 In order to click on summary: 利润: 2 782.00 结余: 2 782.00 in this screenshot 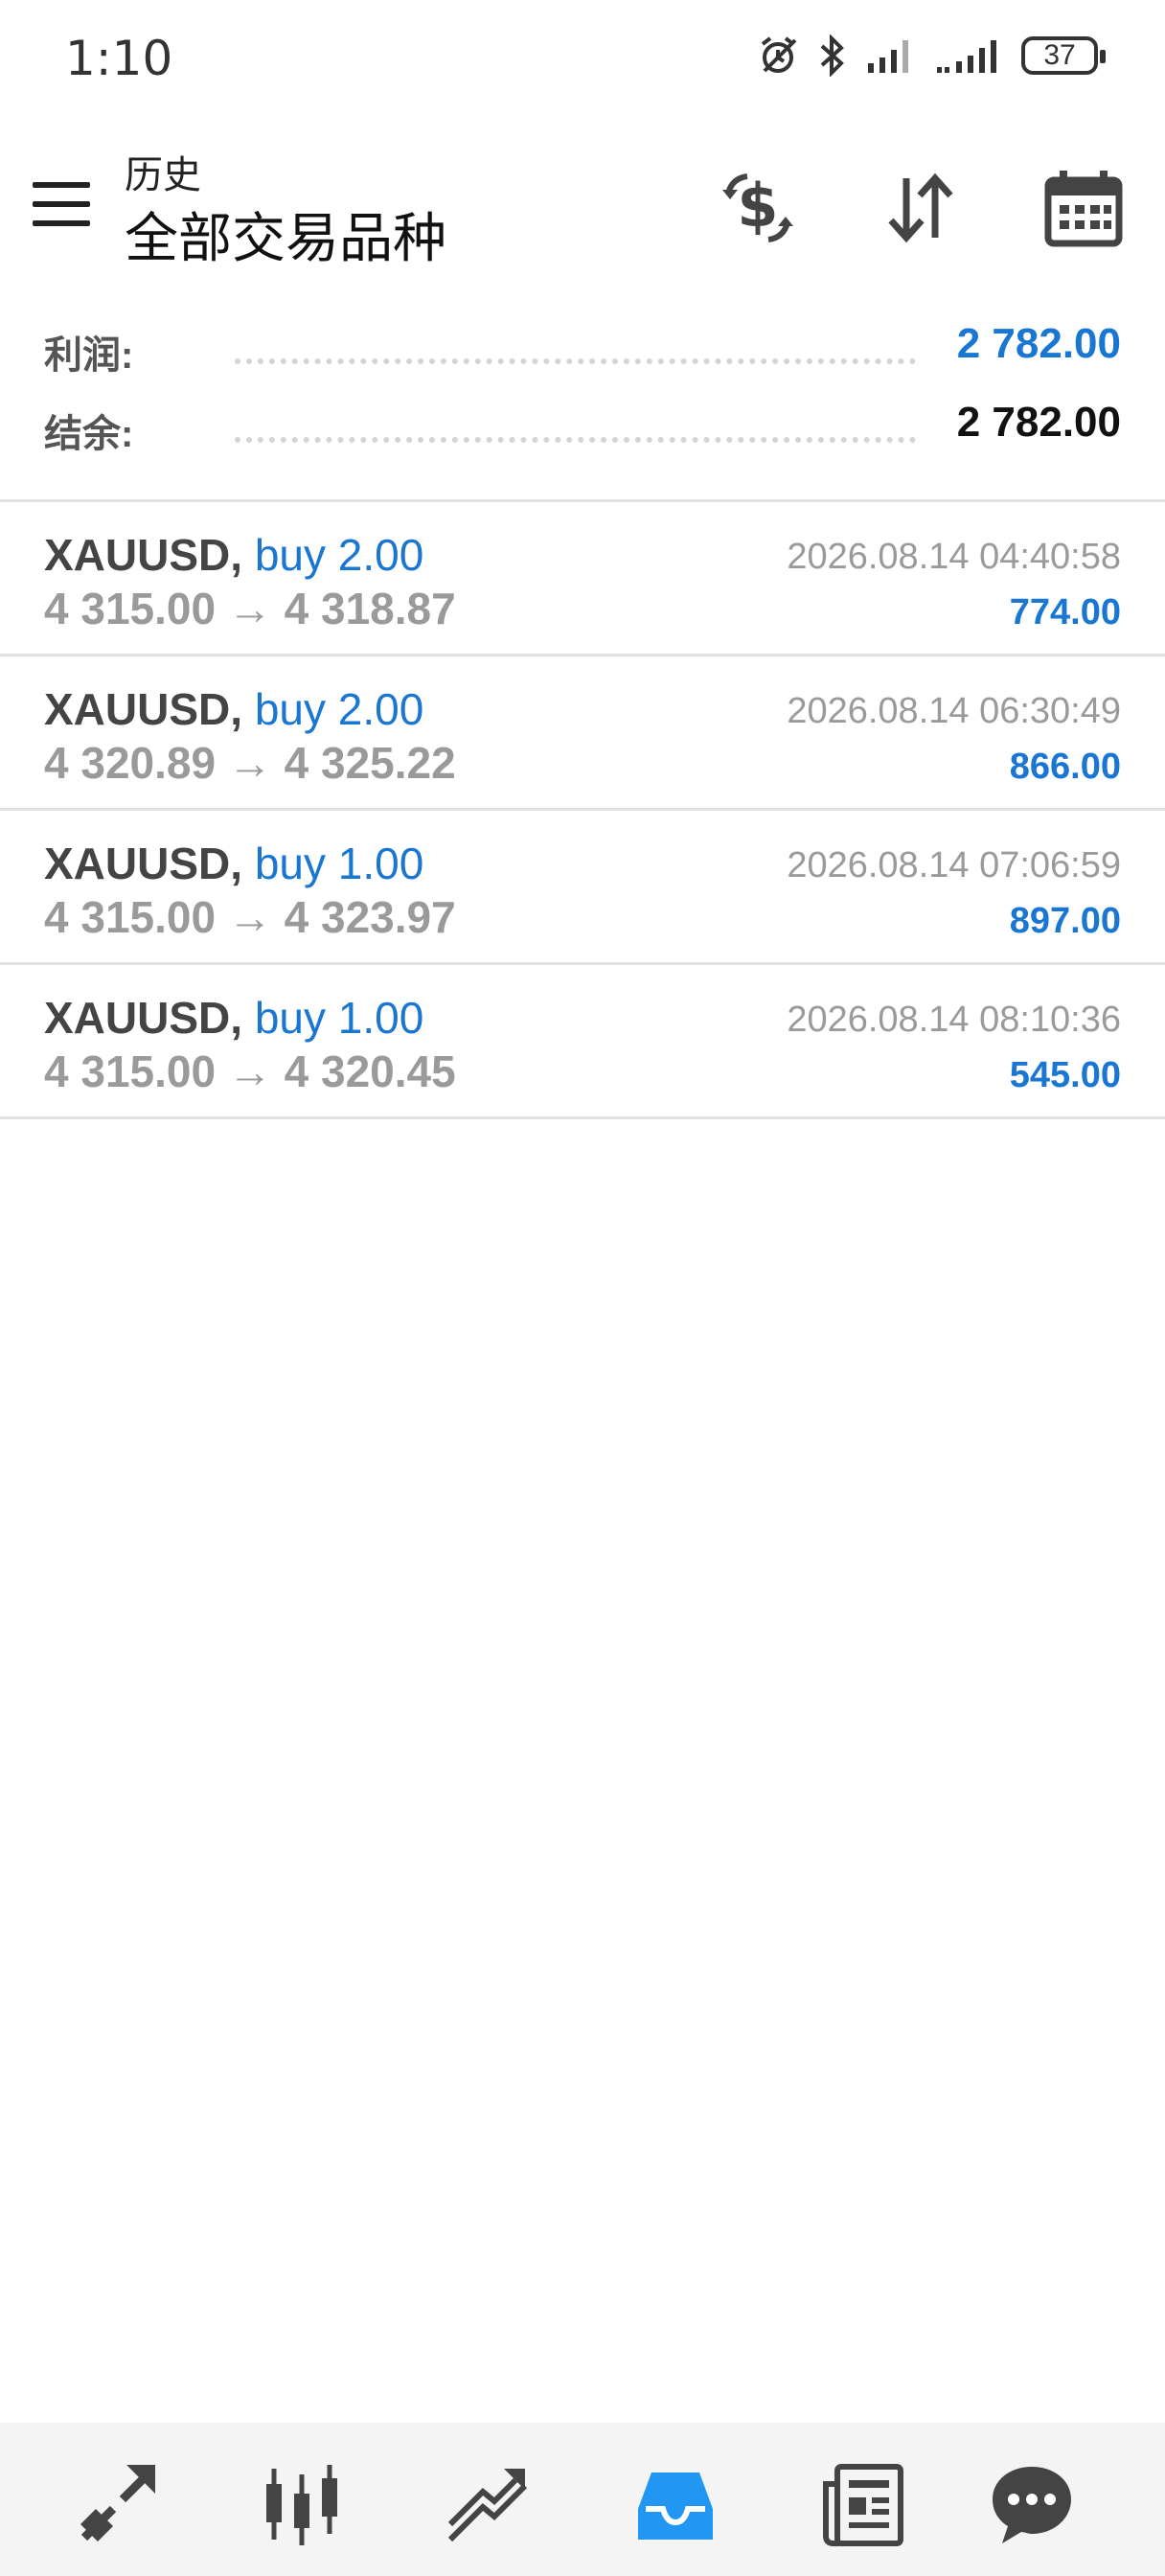, I will do `click(582, 394)`.